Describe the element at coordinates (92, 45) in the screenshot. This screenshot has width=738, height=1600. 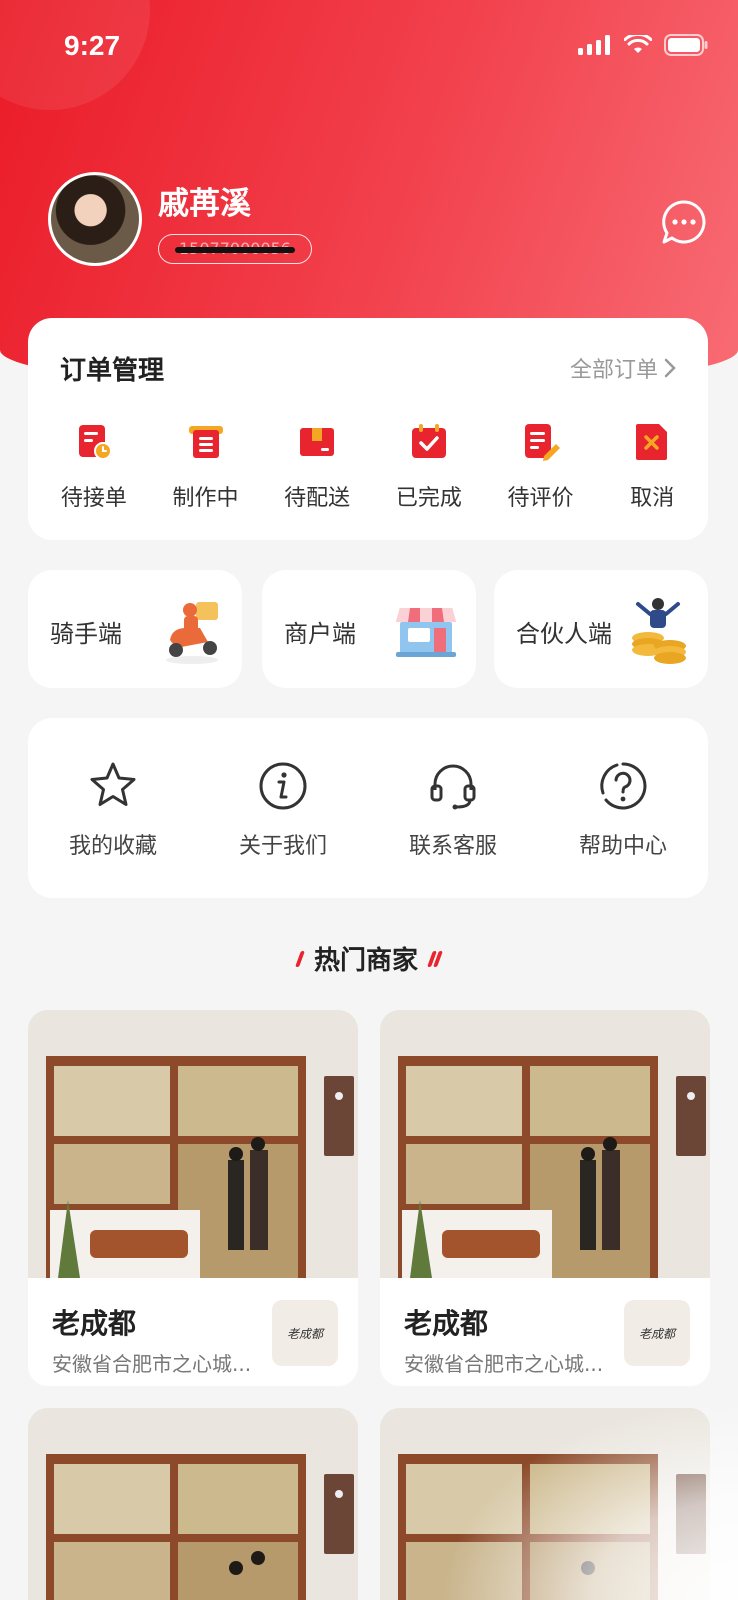
I see `status-time: 9:27` at that location.